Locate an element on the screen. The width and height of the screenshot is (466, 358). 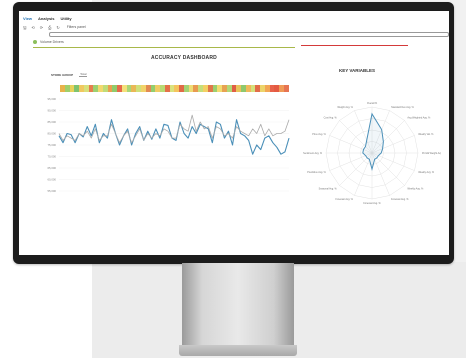
menu-bar: View Analysis Utility is located at coordinates (47, 19).